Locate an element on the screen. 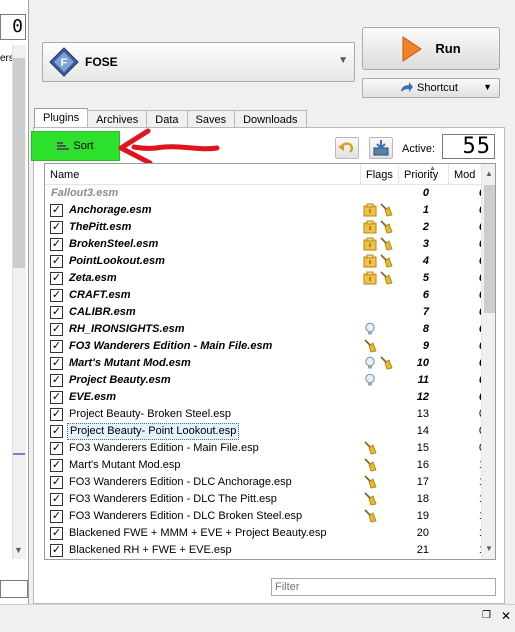 This screenshot has height=632, width=515. plugin-row: ✓Project Beauty.esm110 is located at coordinates (264, 380).